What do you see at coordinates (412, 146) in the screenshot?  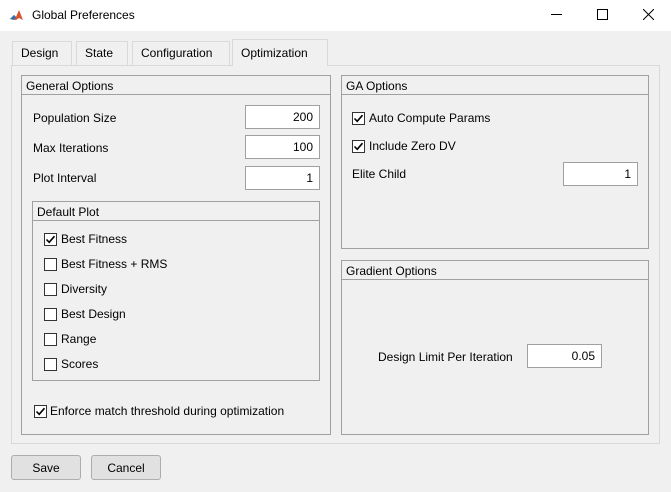 I see `include-zero-dv-label: Include Zero DV` at bounding box center [412, 146].